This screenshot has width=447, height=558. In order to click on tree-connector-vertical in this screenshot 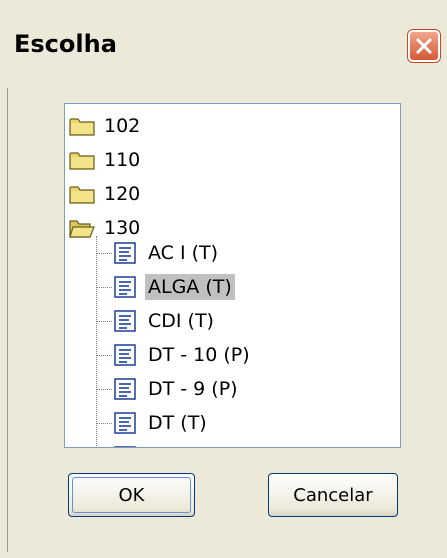, I will do `click(96, 341)`.